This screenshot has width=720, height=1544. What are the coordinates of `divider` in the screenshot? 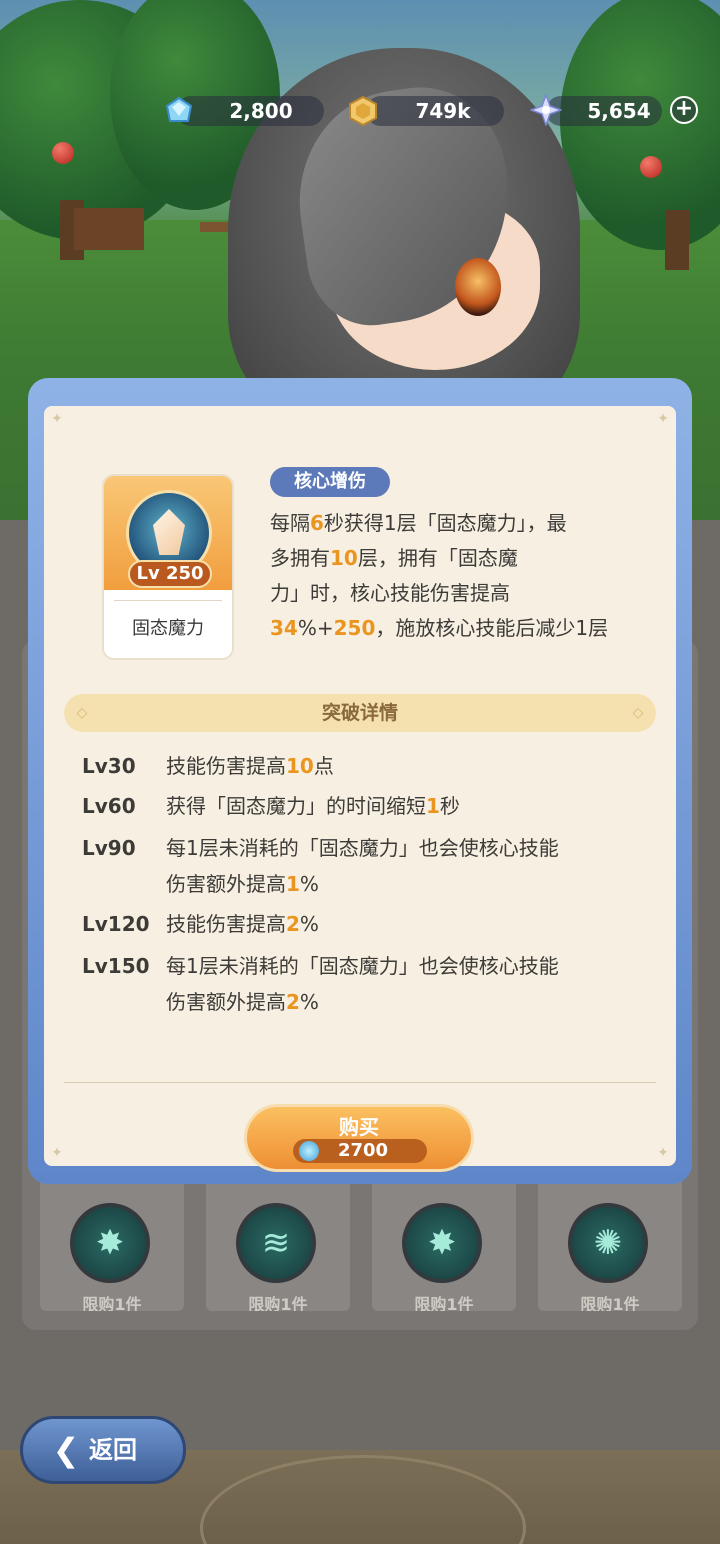 It's located at (360, 1082).